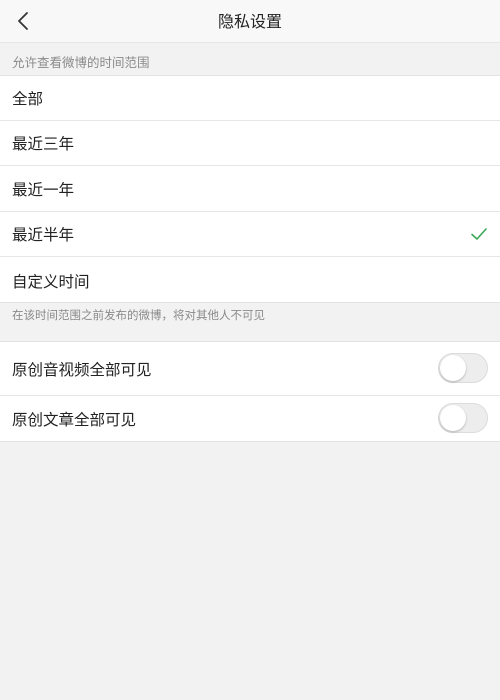  What do you see at coordinates (82, 369) in the screenshot?
I see `toggle-label: 原创音视频全部可见` at bounding box center [82, 369].